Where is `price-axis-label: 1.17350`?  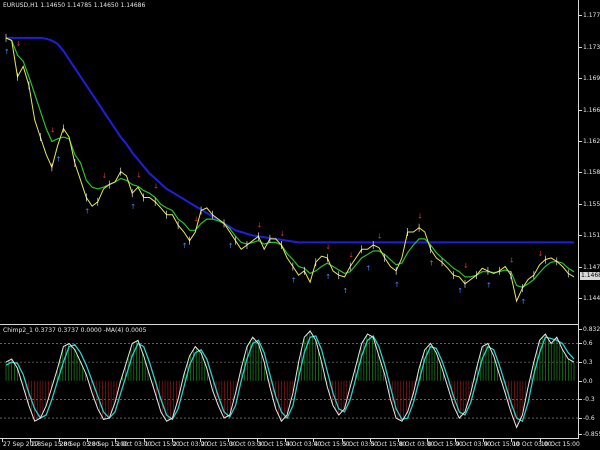 price-axis-label: 1.17350 is located at coordinates (591, 47).